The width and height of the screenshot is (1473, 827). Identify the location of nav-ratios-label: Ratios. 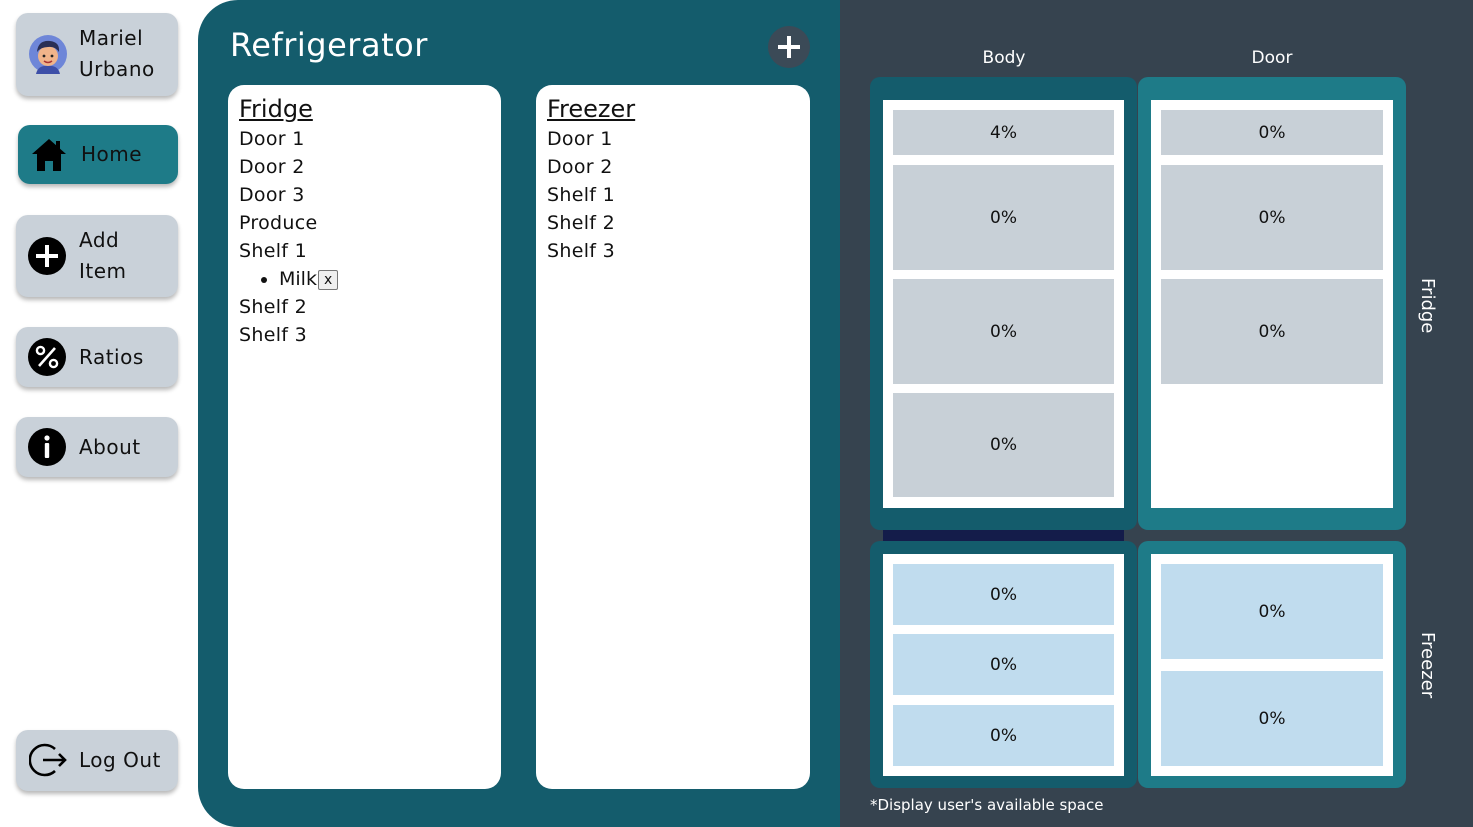
(111, 357).